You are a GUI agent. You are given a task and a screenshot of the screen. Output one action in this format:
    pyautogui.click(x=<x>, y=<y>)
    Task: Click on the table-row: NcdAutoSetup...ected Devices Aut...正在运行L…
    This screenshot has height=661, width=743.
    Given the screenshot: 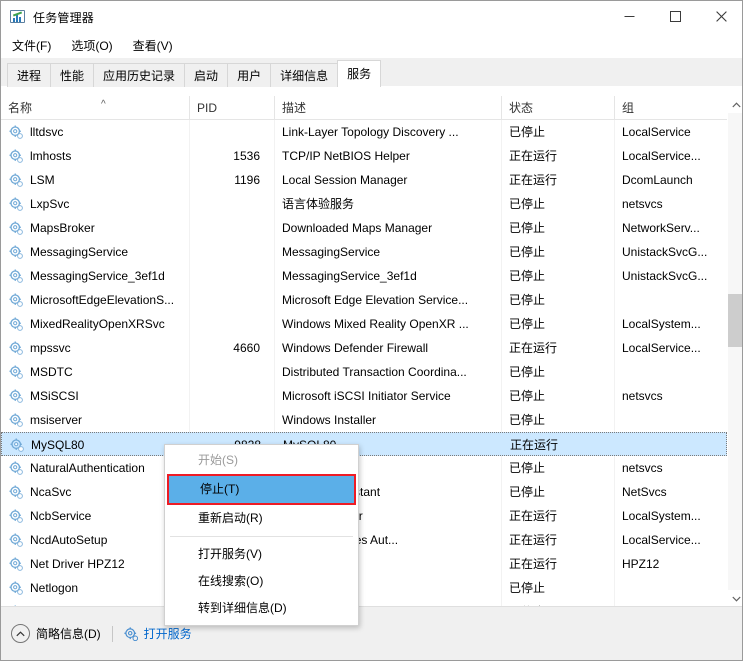 What is the action you would take?
    pyautogui.click(x=364, y=540)
    